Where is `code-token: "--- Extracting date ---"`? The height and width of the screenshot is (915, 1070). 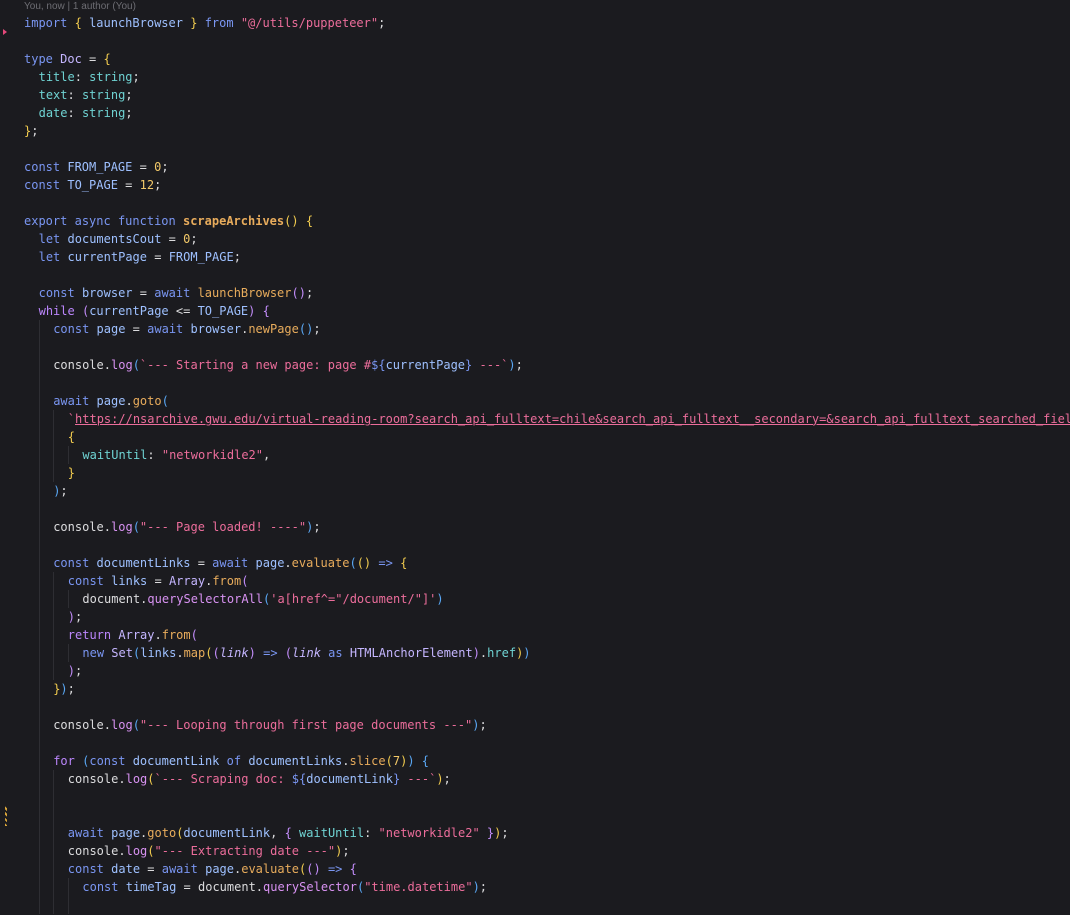
code-token: "--- Extracting date ---" is located at coordinates (245, 851).